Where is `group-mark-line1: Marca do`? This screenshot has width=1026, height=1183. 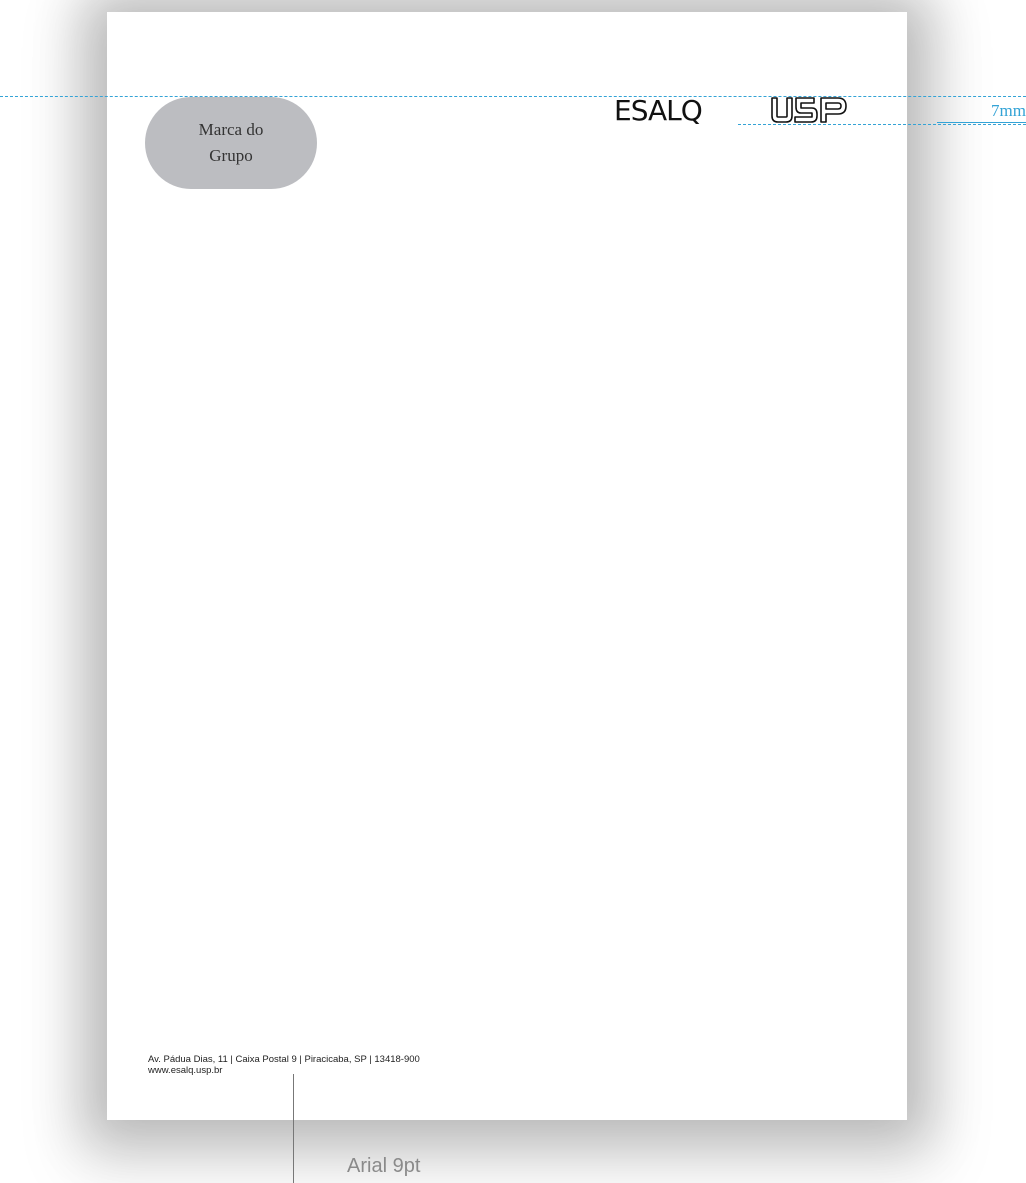 group-mark-line1: Marca do is located at coordinates (231, 129).